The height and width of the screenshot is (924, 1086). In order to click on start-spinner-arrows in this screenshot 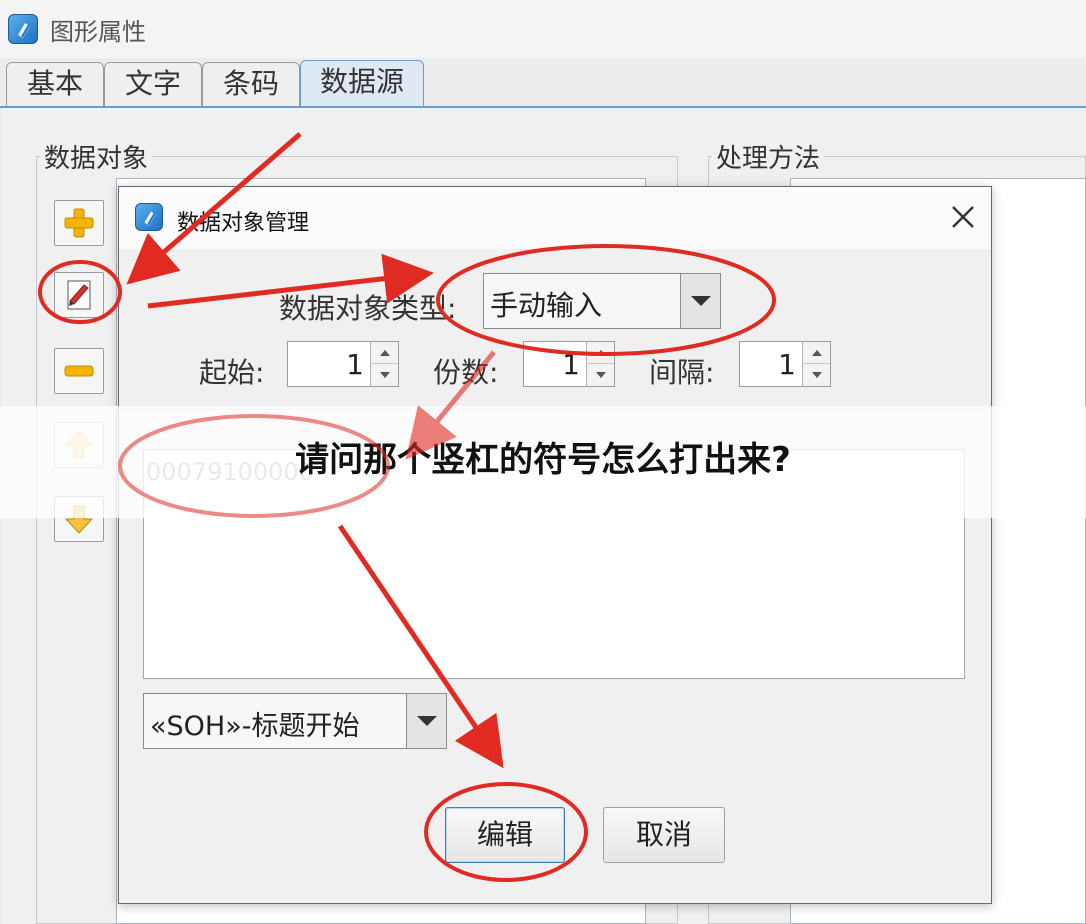, I will do `click(384, 364)`.